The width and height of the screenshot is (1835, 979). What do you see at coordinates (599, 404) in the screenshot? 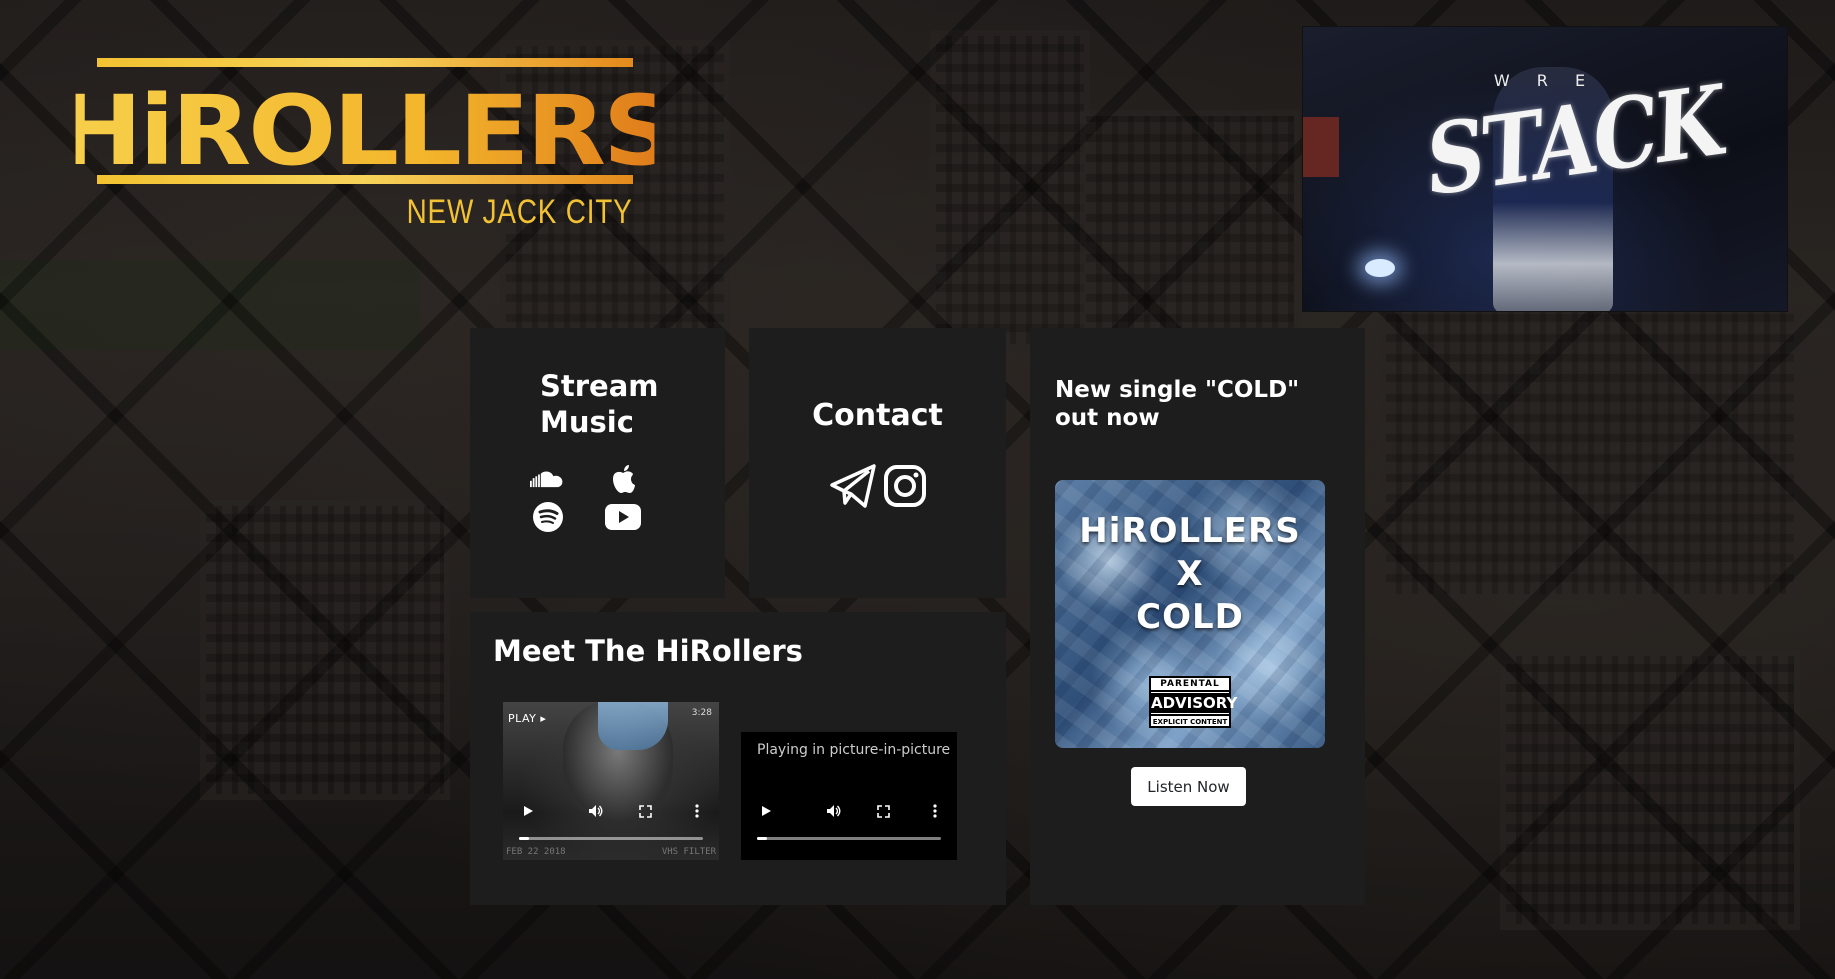
I see `stream-heading: Stream Music` at bounding box center [599, 404].